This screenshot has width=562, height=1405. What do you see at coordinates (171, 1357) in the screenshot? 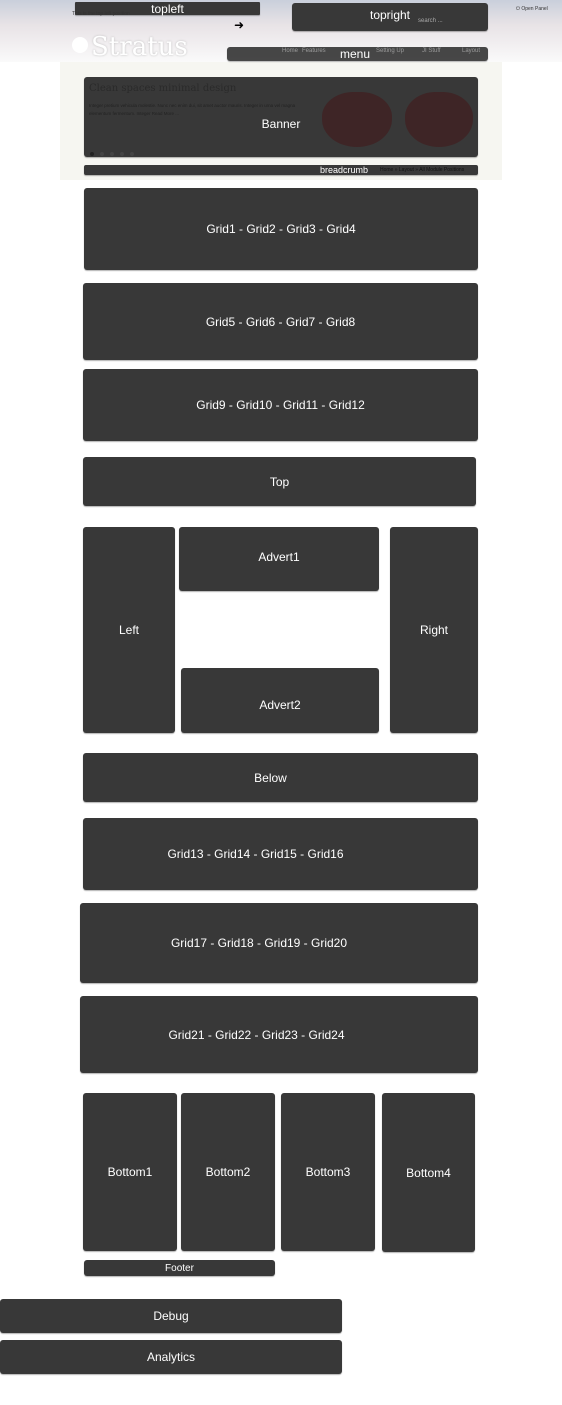
I see `module-analytics: Analytics` at bounding box center [171, 1357].